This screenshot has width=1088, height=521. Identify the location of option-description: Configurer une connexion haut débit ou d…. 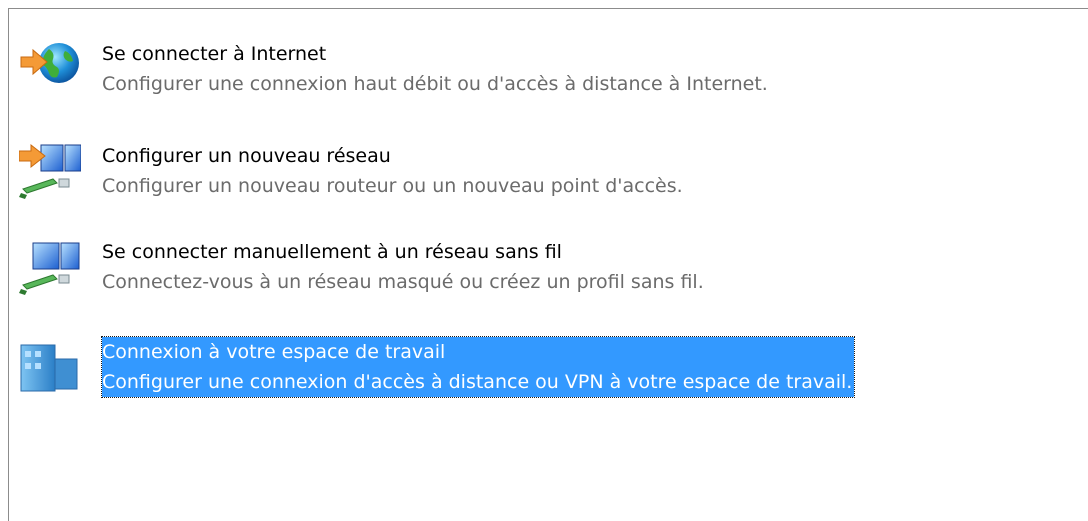
(435, 84).